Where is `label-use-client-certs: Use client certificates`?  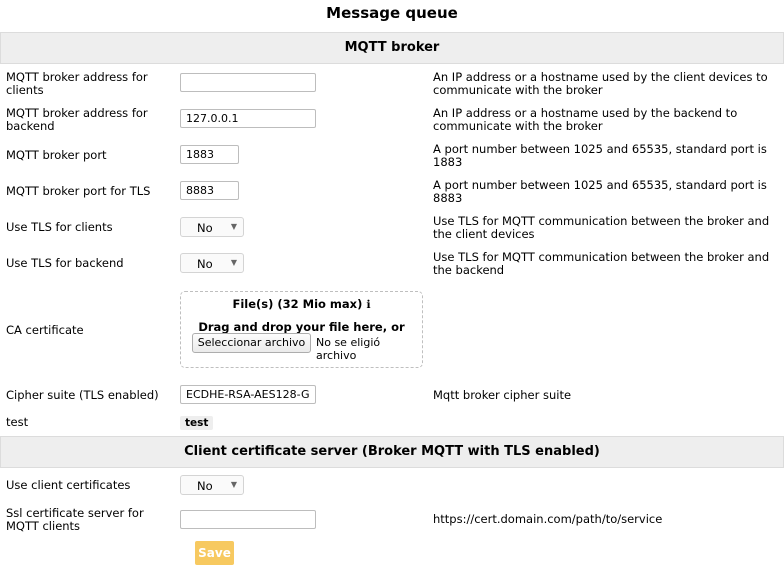 label-use-client-certs: Use client certificates is located at coordinates (68, 485).